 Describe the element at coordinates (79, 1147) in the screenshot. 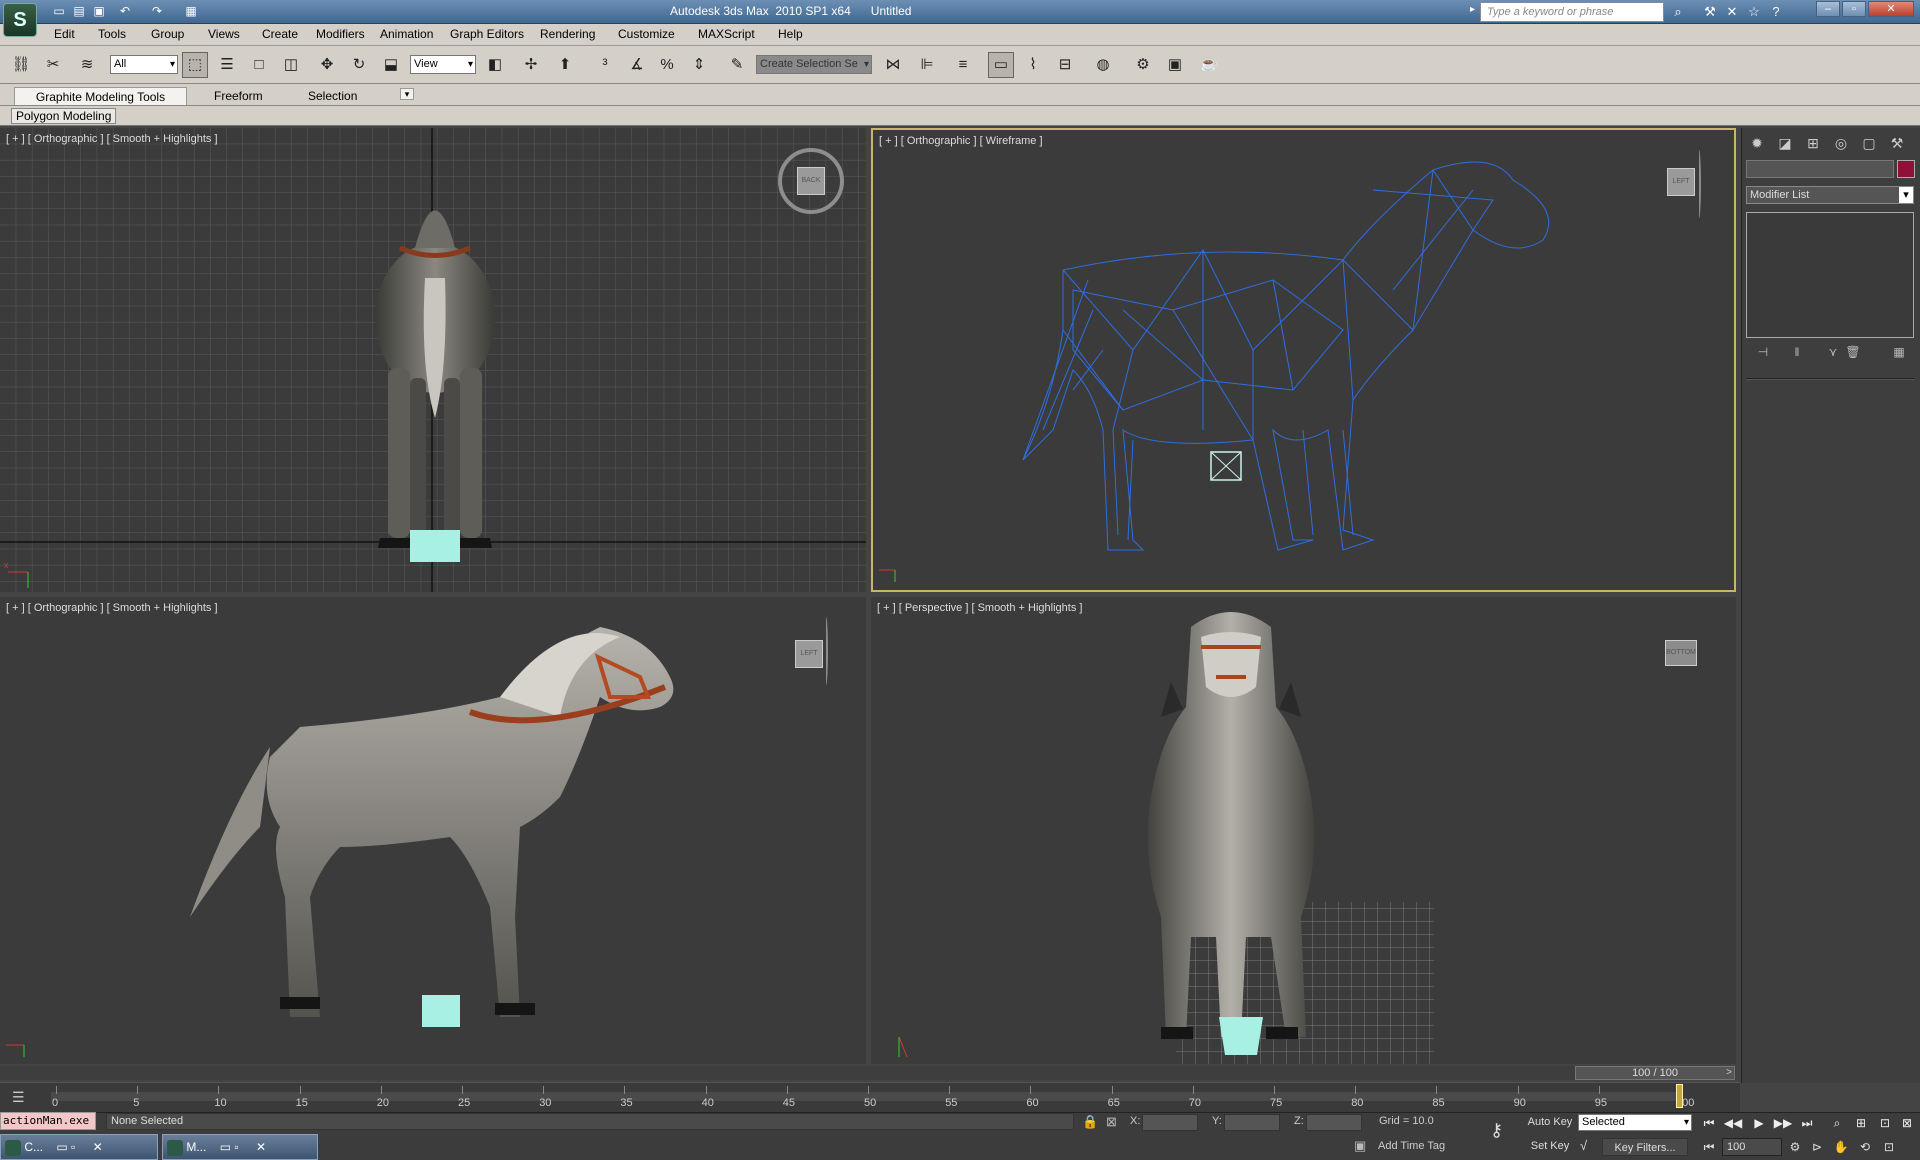

I see `taskbar-item-1: C... ▭ ▫ ✕` at that location.